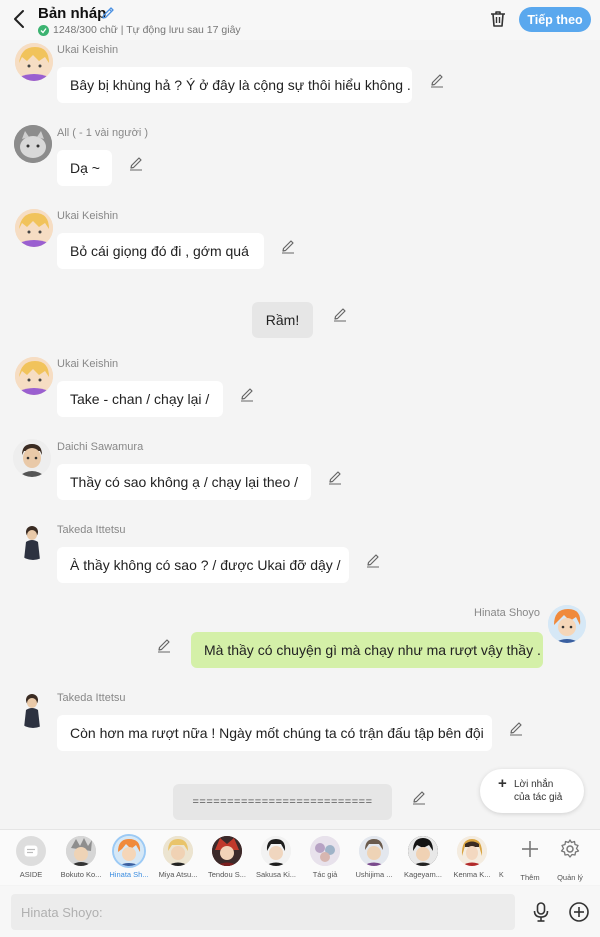  Describe the element at coordinates (108, 13) in the screenshot. I see `edit-title-icon` at that location.